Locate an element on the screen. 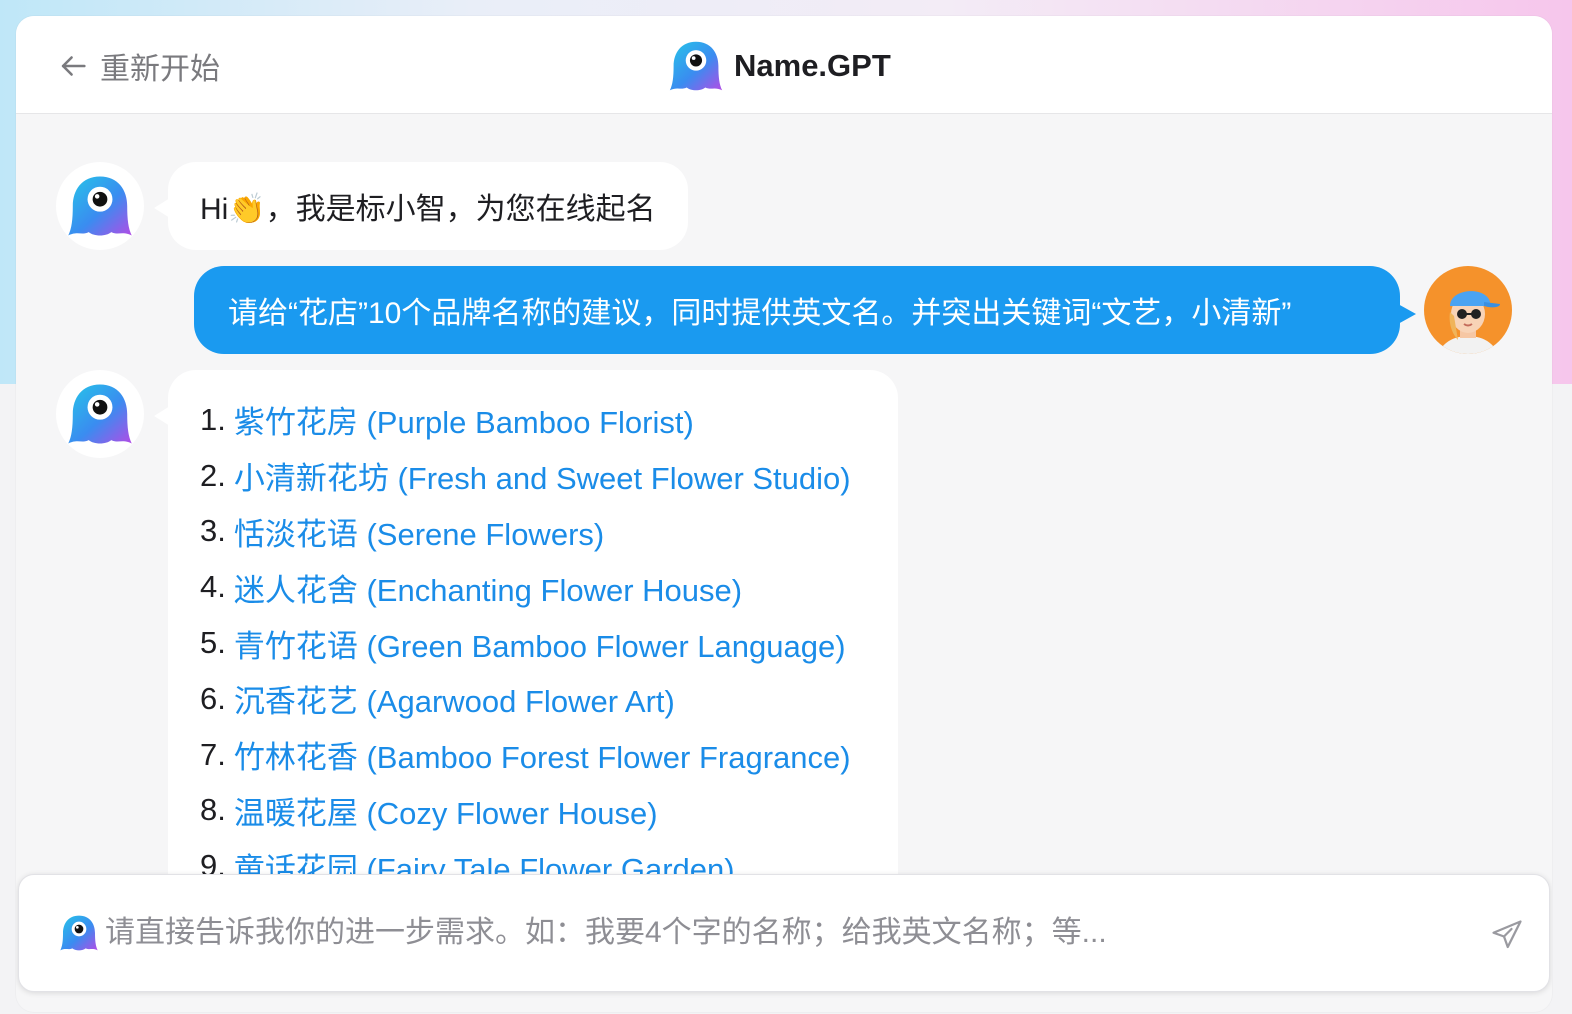 The height and width of the screenshot is (1014, 1572). item-number: 3. is located at coordinates (213, 531).